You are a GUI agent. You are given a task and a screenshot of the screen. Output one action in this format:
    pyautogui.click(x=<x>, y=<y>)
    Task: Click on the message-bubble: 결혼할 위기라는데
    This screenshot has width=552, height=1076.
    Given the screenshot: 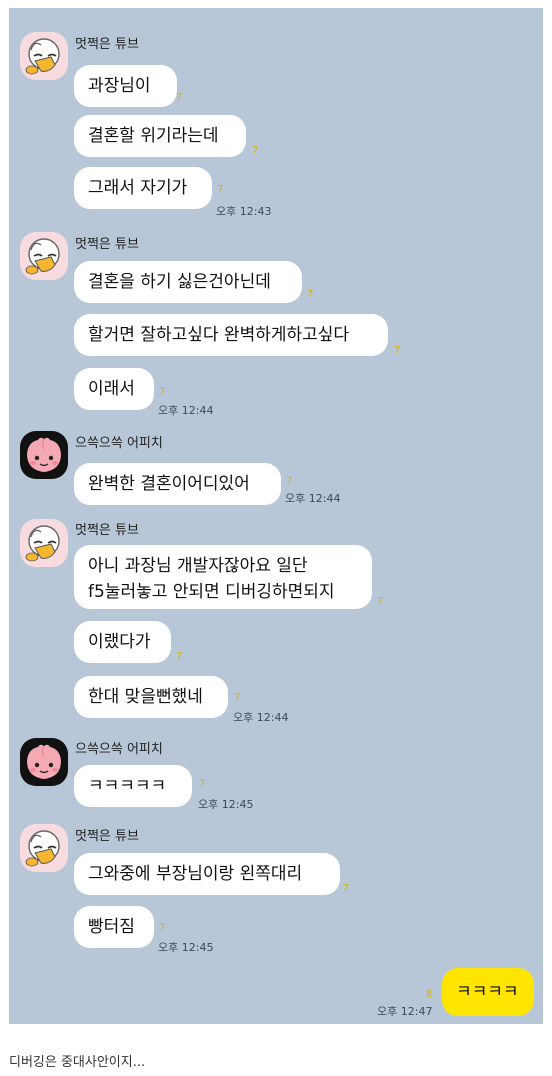 What is the action you would take?
    pyautogui.click(x=160, y=136)
    